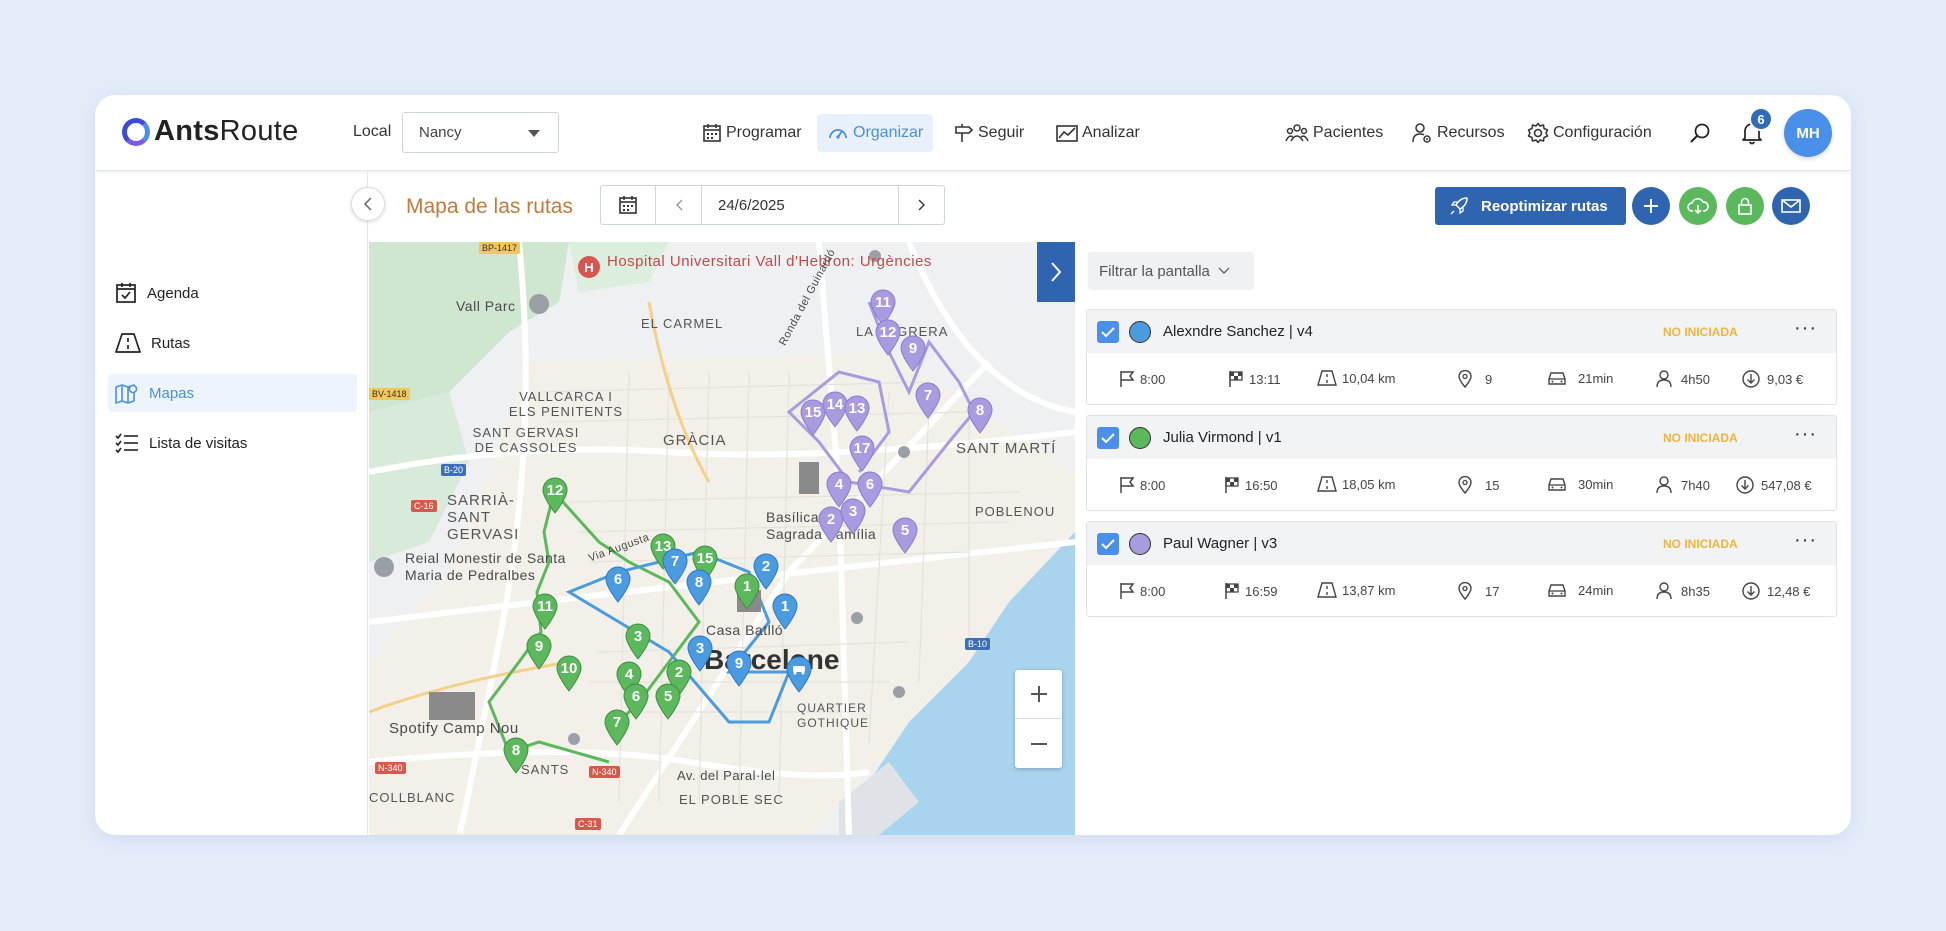  I want to click on lock-button, so click(1745, 206).